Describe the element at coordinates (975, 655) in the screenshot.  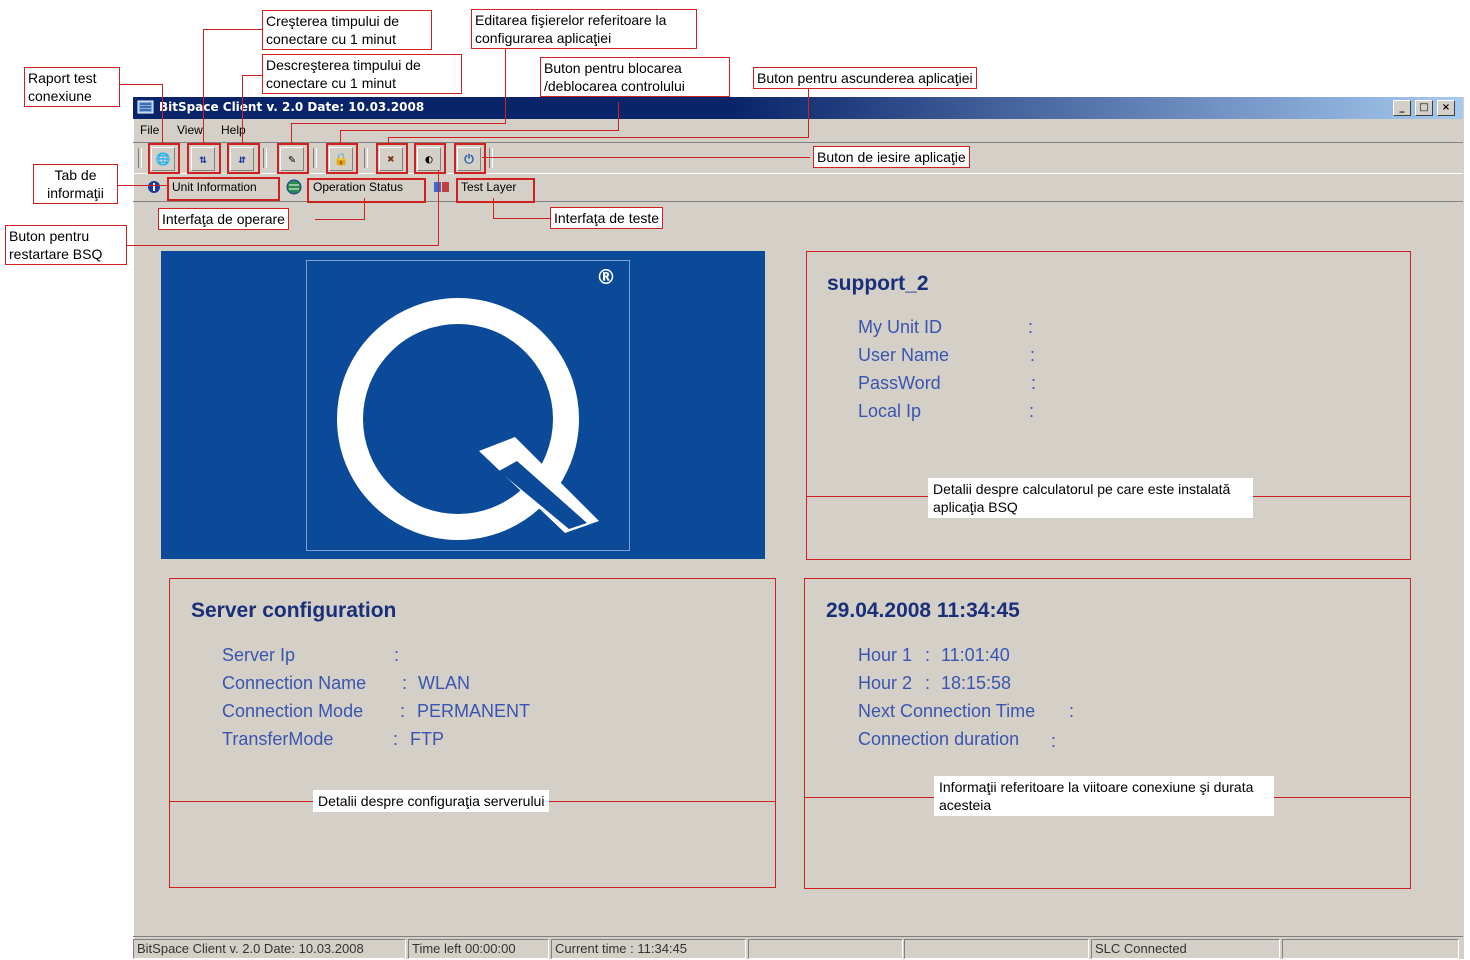
I see `hour1-value: 11:01:40` at that location.